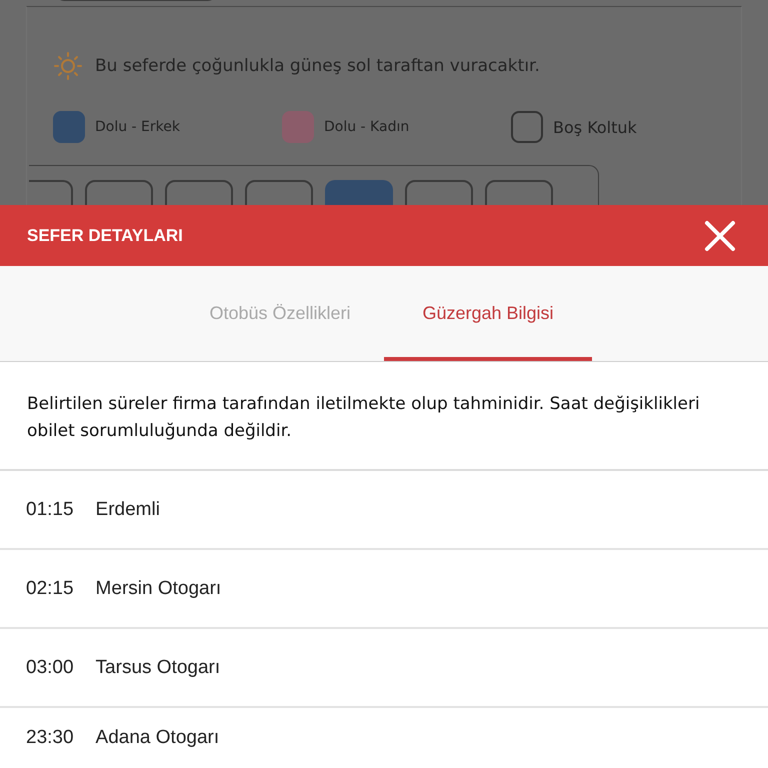  What do you see at coordinates (158, 738) in the screenshot?
I see `stop-name: Adana Otogarı` at bounding box center [158, 738].